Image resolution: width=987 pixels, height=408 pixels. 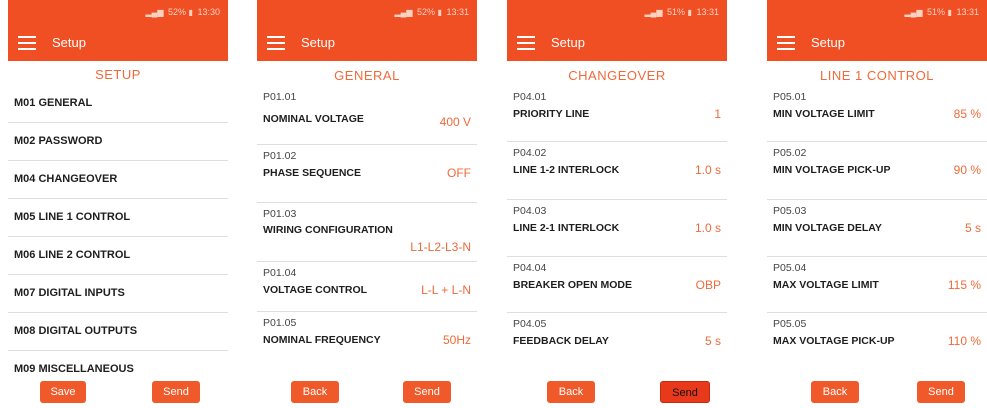 What do you see at coordinates (118, 392) in the screenshot?
I see `bottom-bar: Save Send` at bounding box center [118, 392].